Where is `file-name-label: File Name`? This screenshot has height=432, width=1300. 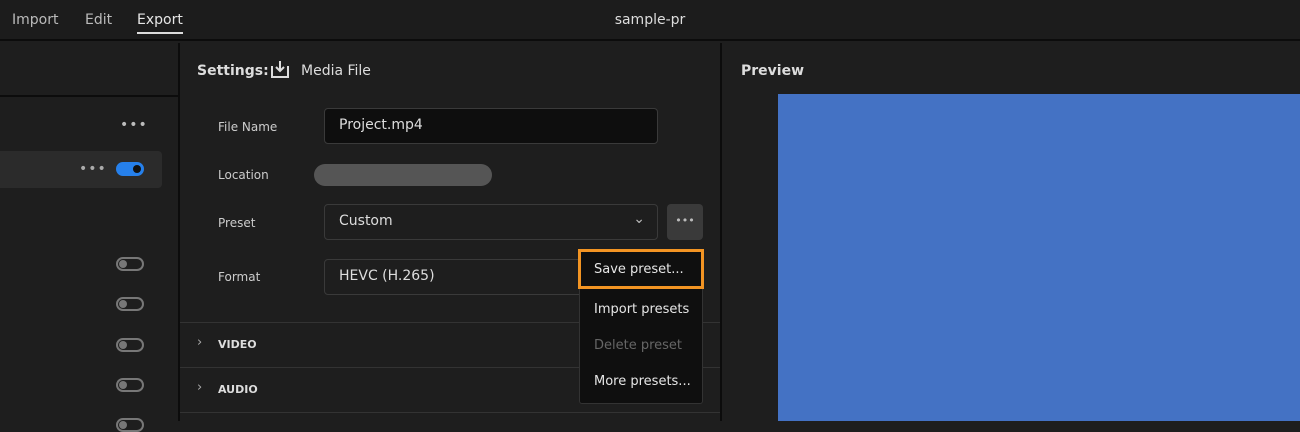
file-name-label: File Name is located at coordinates (248, 127).